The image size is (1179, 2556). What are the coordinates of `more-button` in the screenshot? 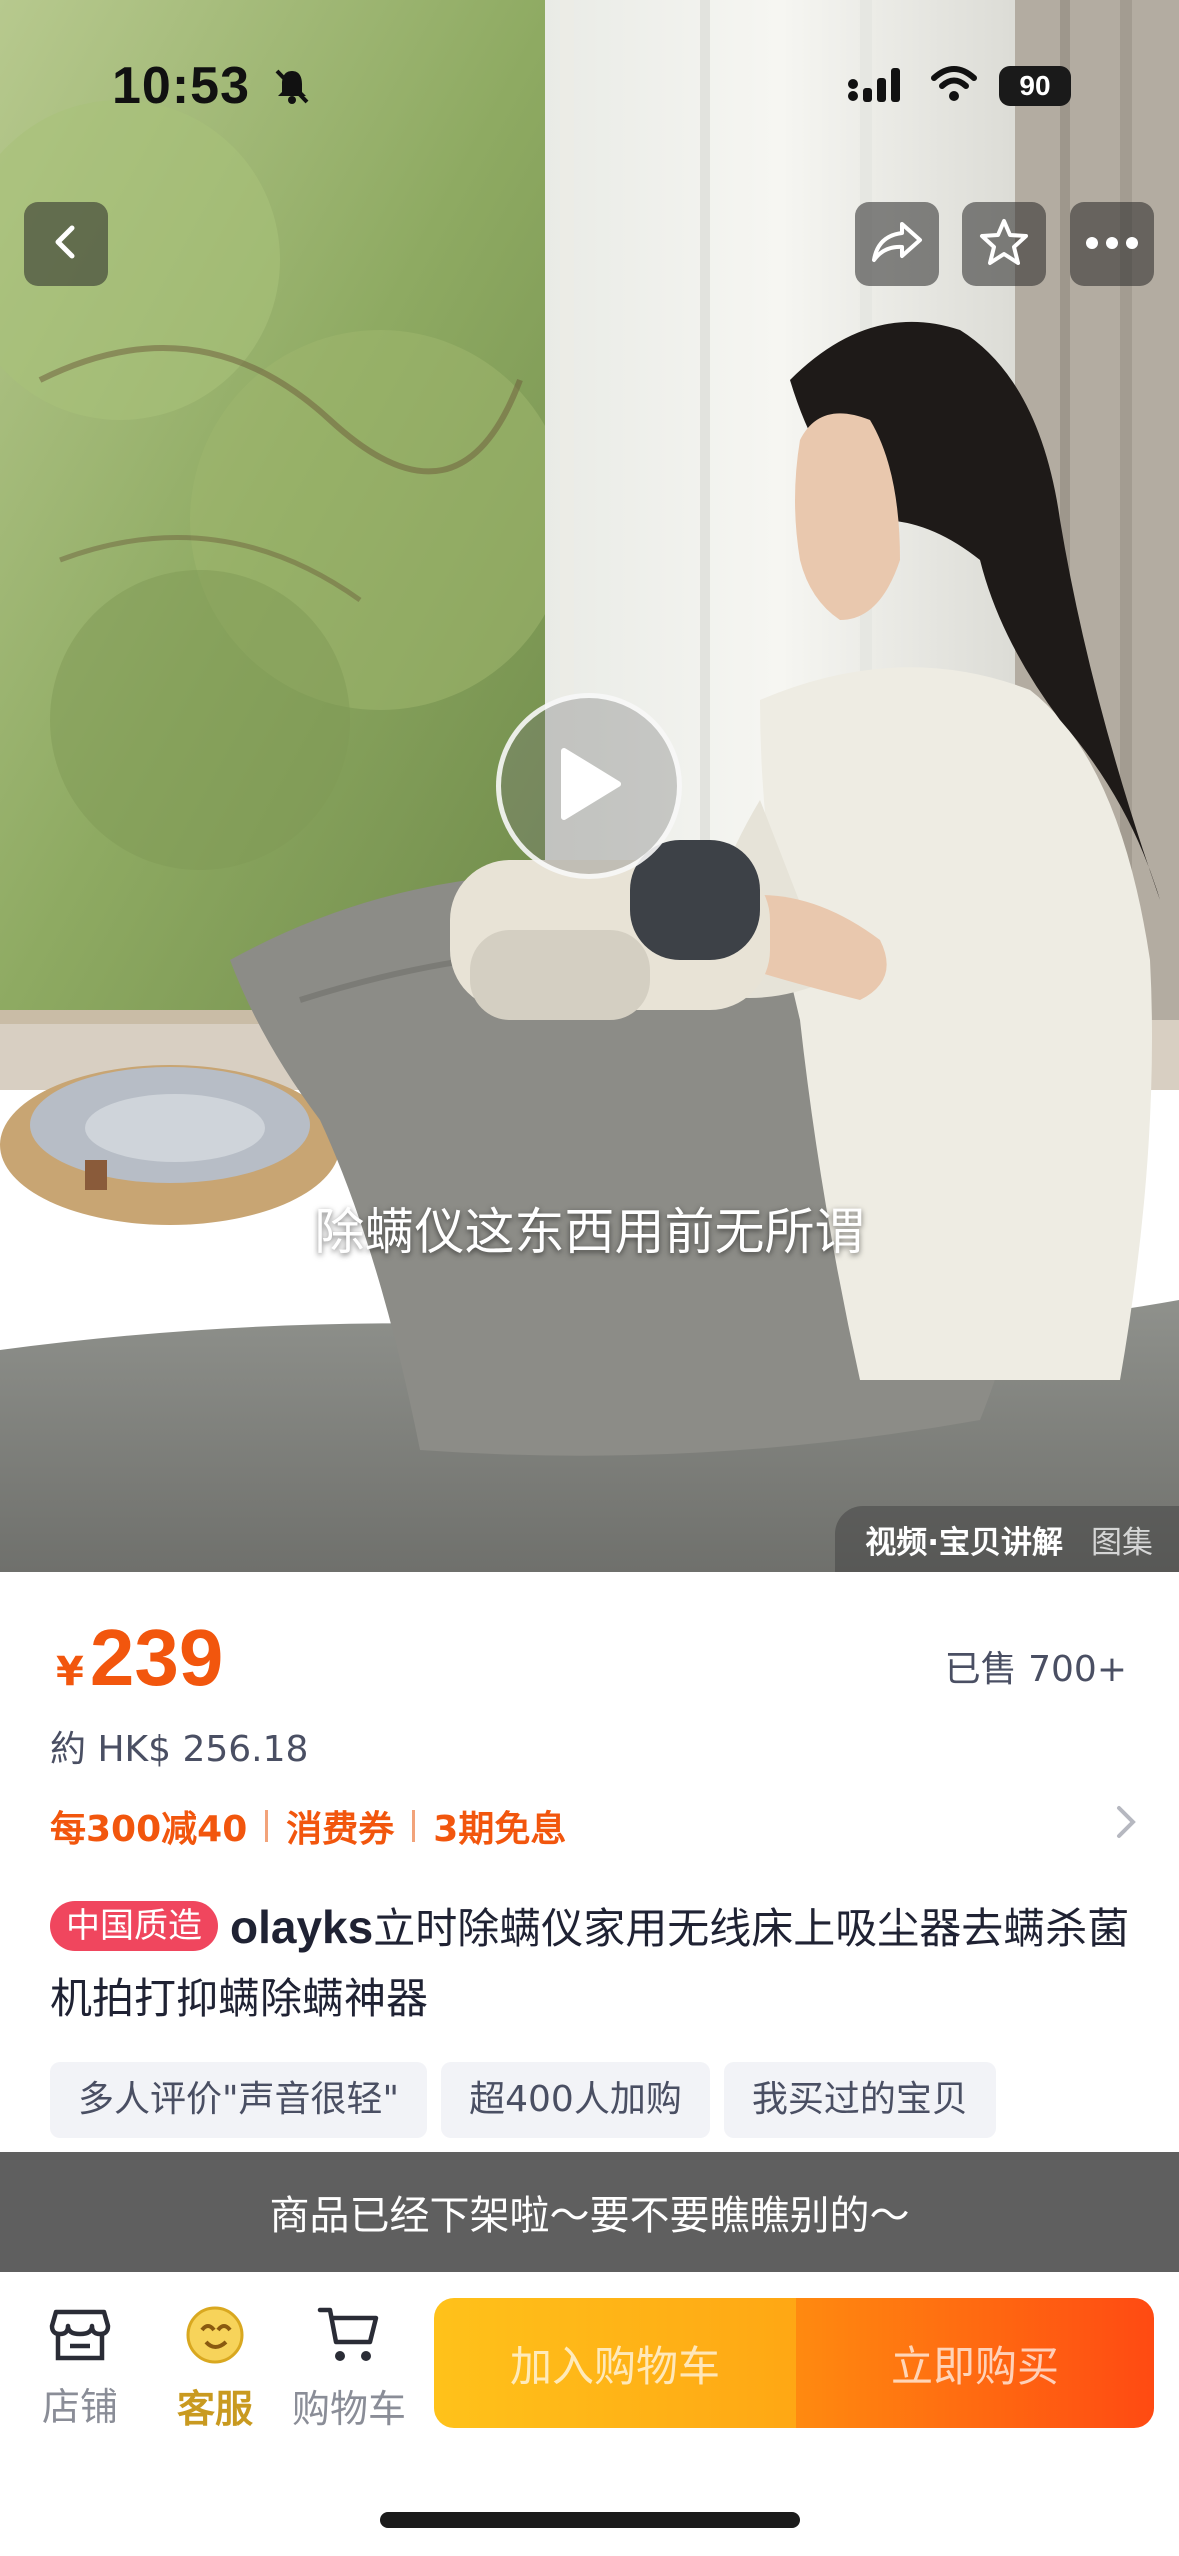 It's located at (1112, 244).